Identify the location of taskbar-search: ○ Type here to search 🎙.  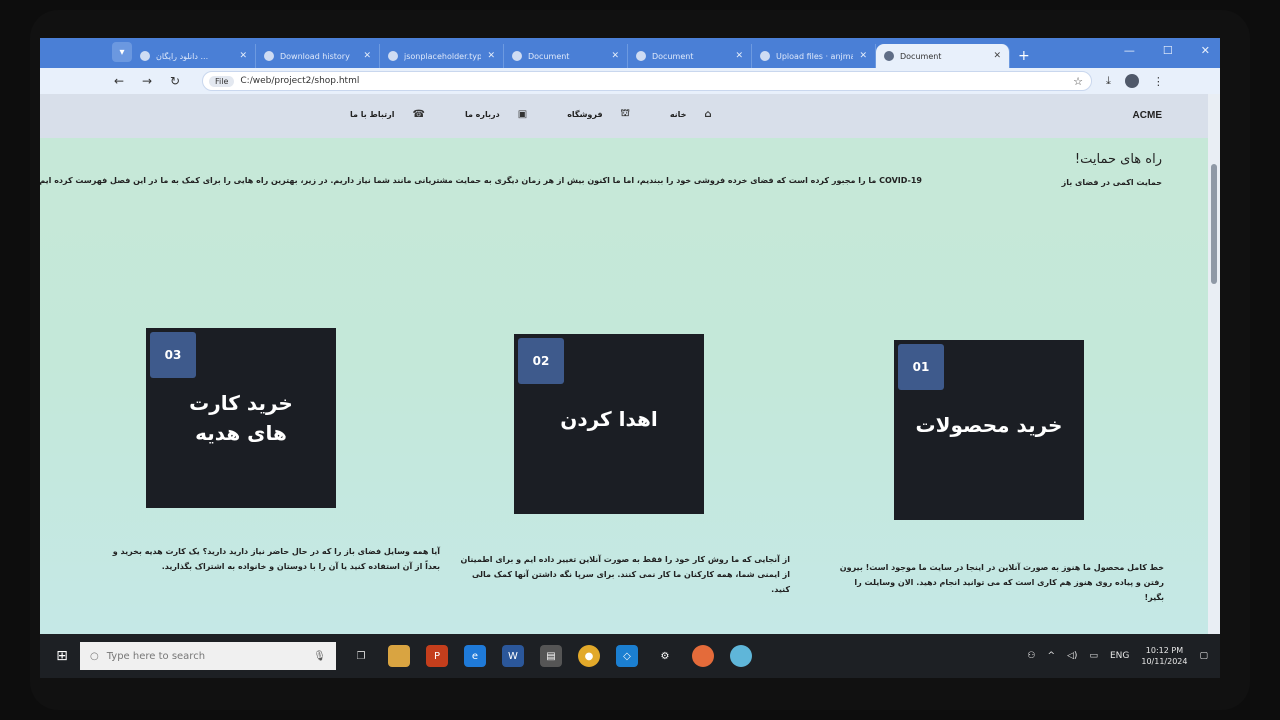
(208, 656).